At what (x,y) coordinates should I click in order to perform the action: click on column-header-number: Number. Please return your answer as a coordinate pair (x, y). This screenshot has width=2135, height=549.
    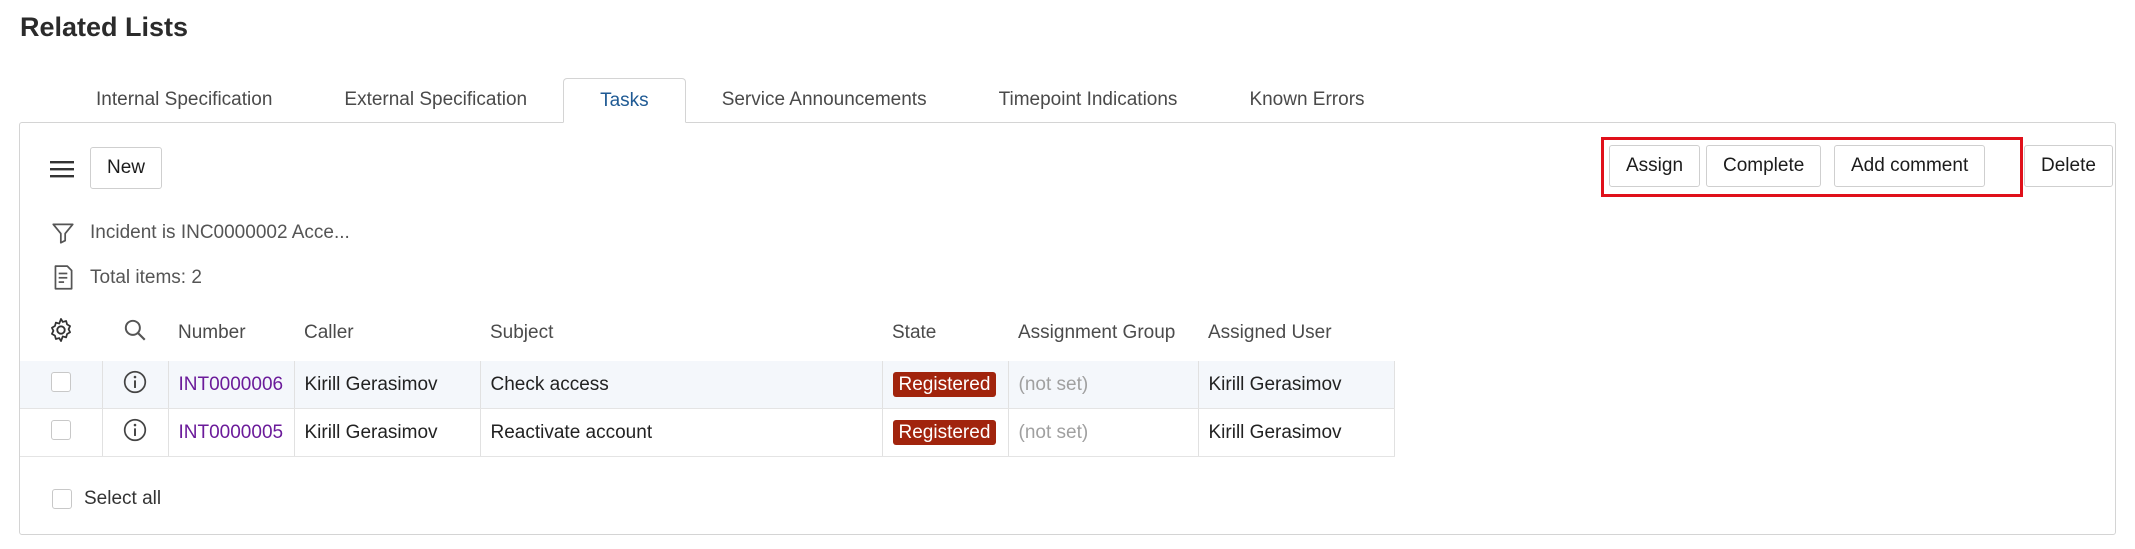
    Looking at the image, I should click on (231, 333).